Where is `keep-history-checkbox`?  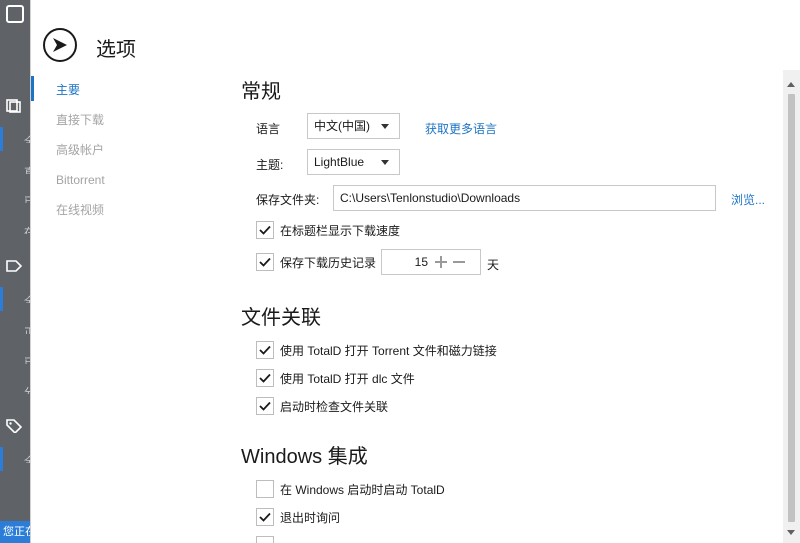 keep-history-checkbox is located at coordinates (265, 262).